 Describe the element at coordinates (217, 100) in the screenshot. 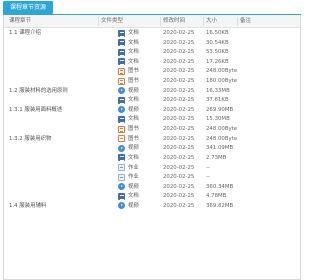

I see `file-size: 37.61KB` at that location.